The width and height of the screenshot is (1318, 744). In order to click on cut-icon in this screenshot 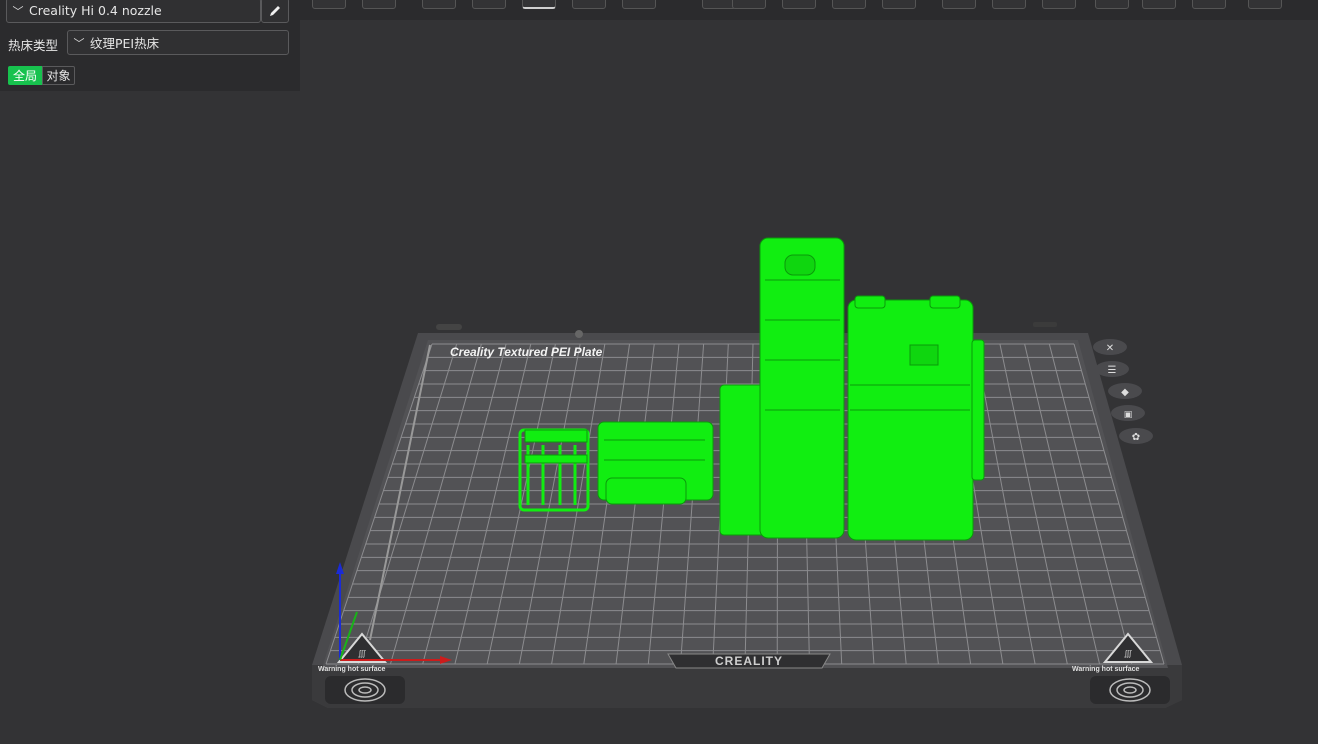, I will do `click(719, 4)`.